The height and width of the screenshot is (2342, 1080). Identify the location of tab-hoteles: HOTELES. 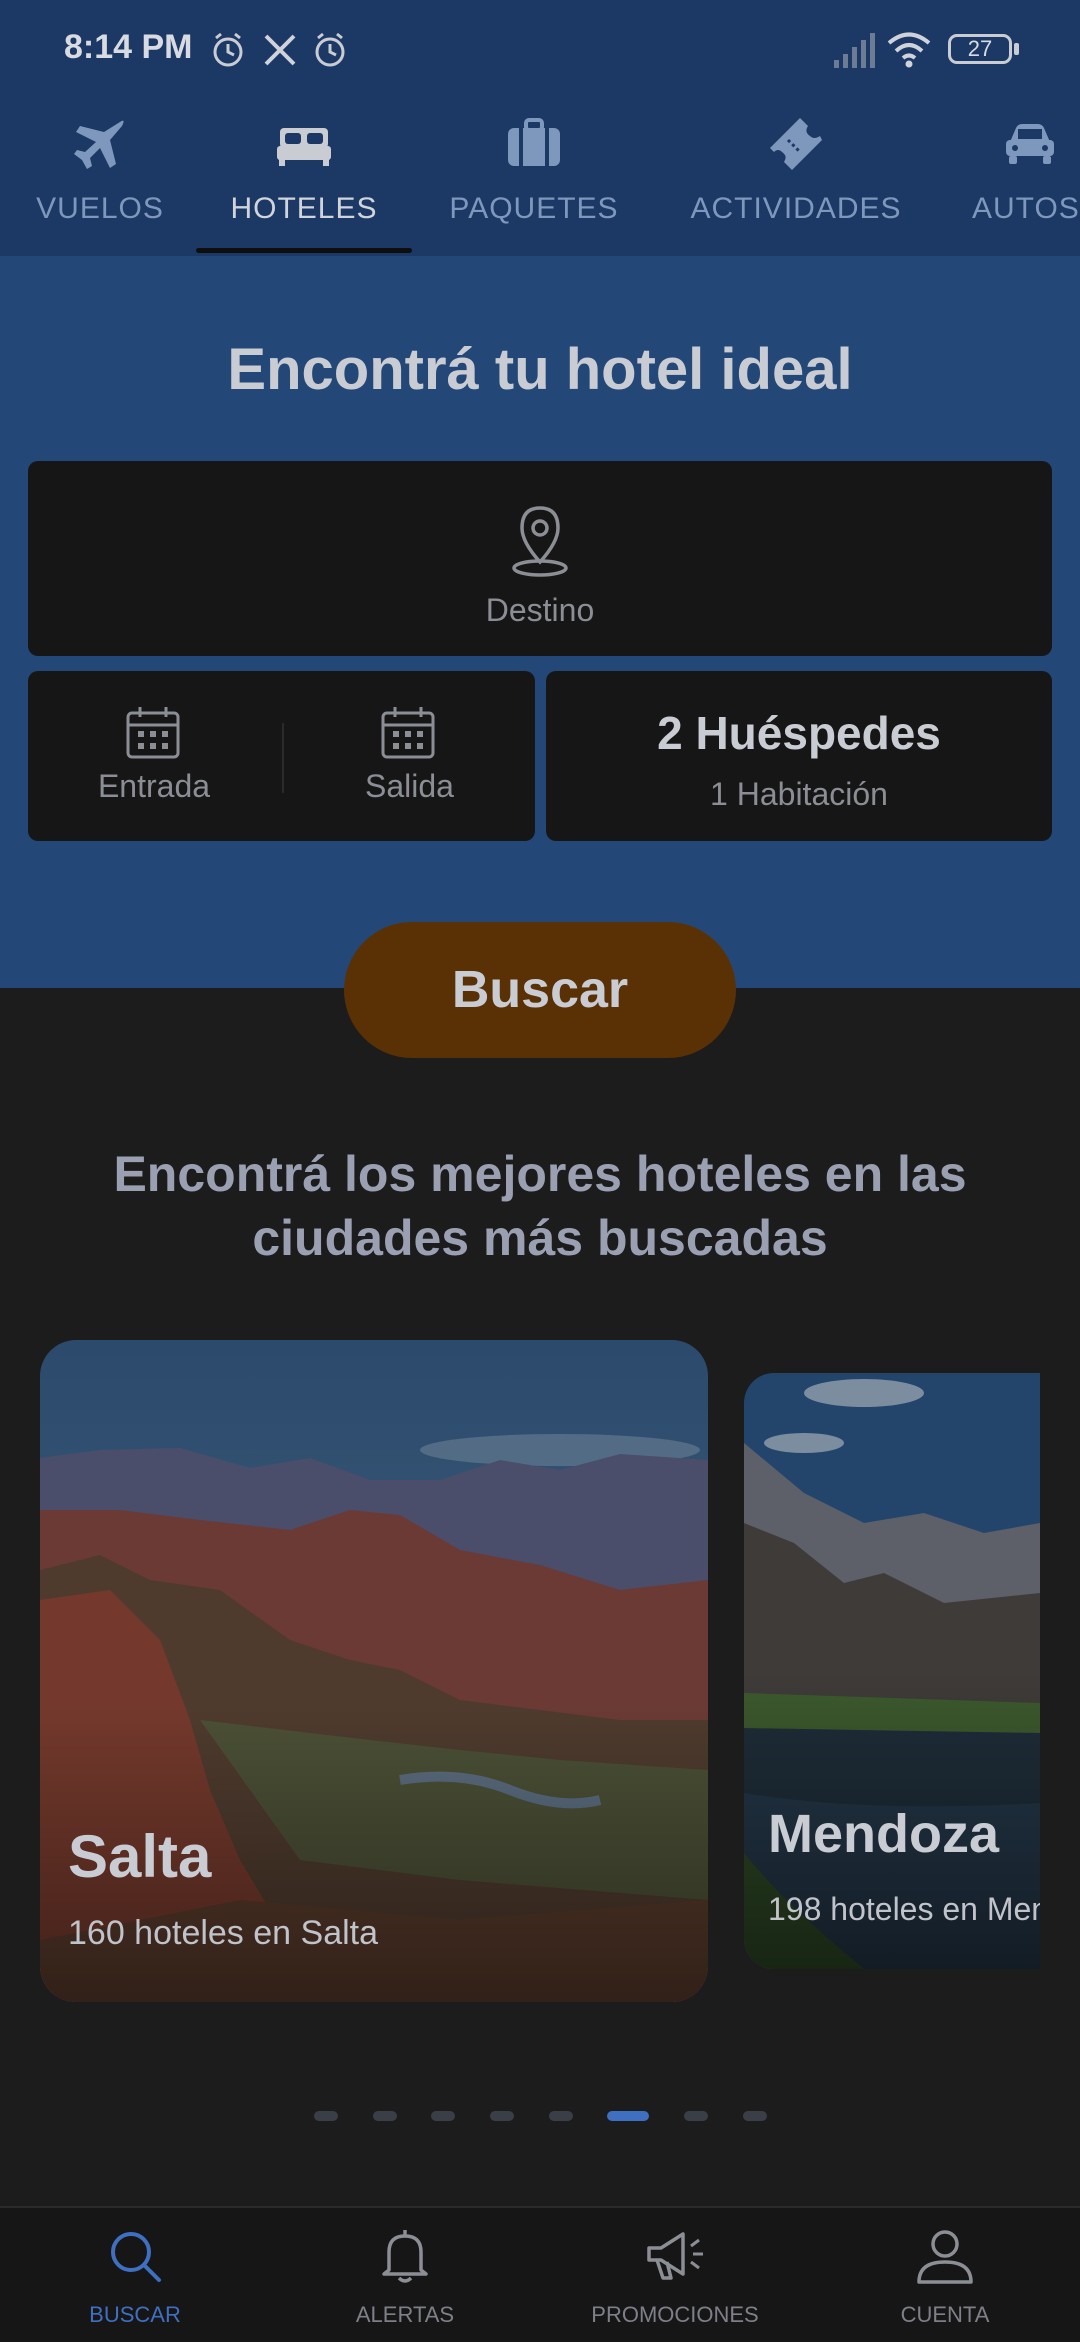
(304, 178).